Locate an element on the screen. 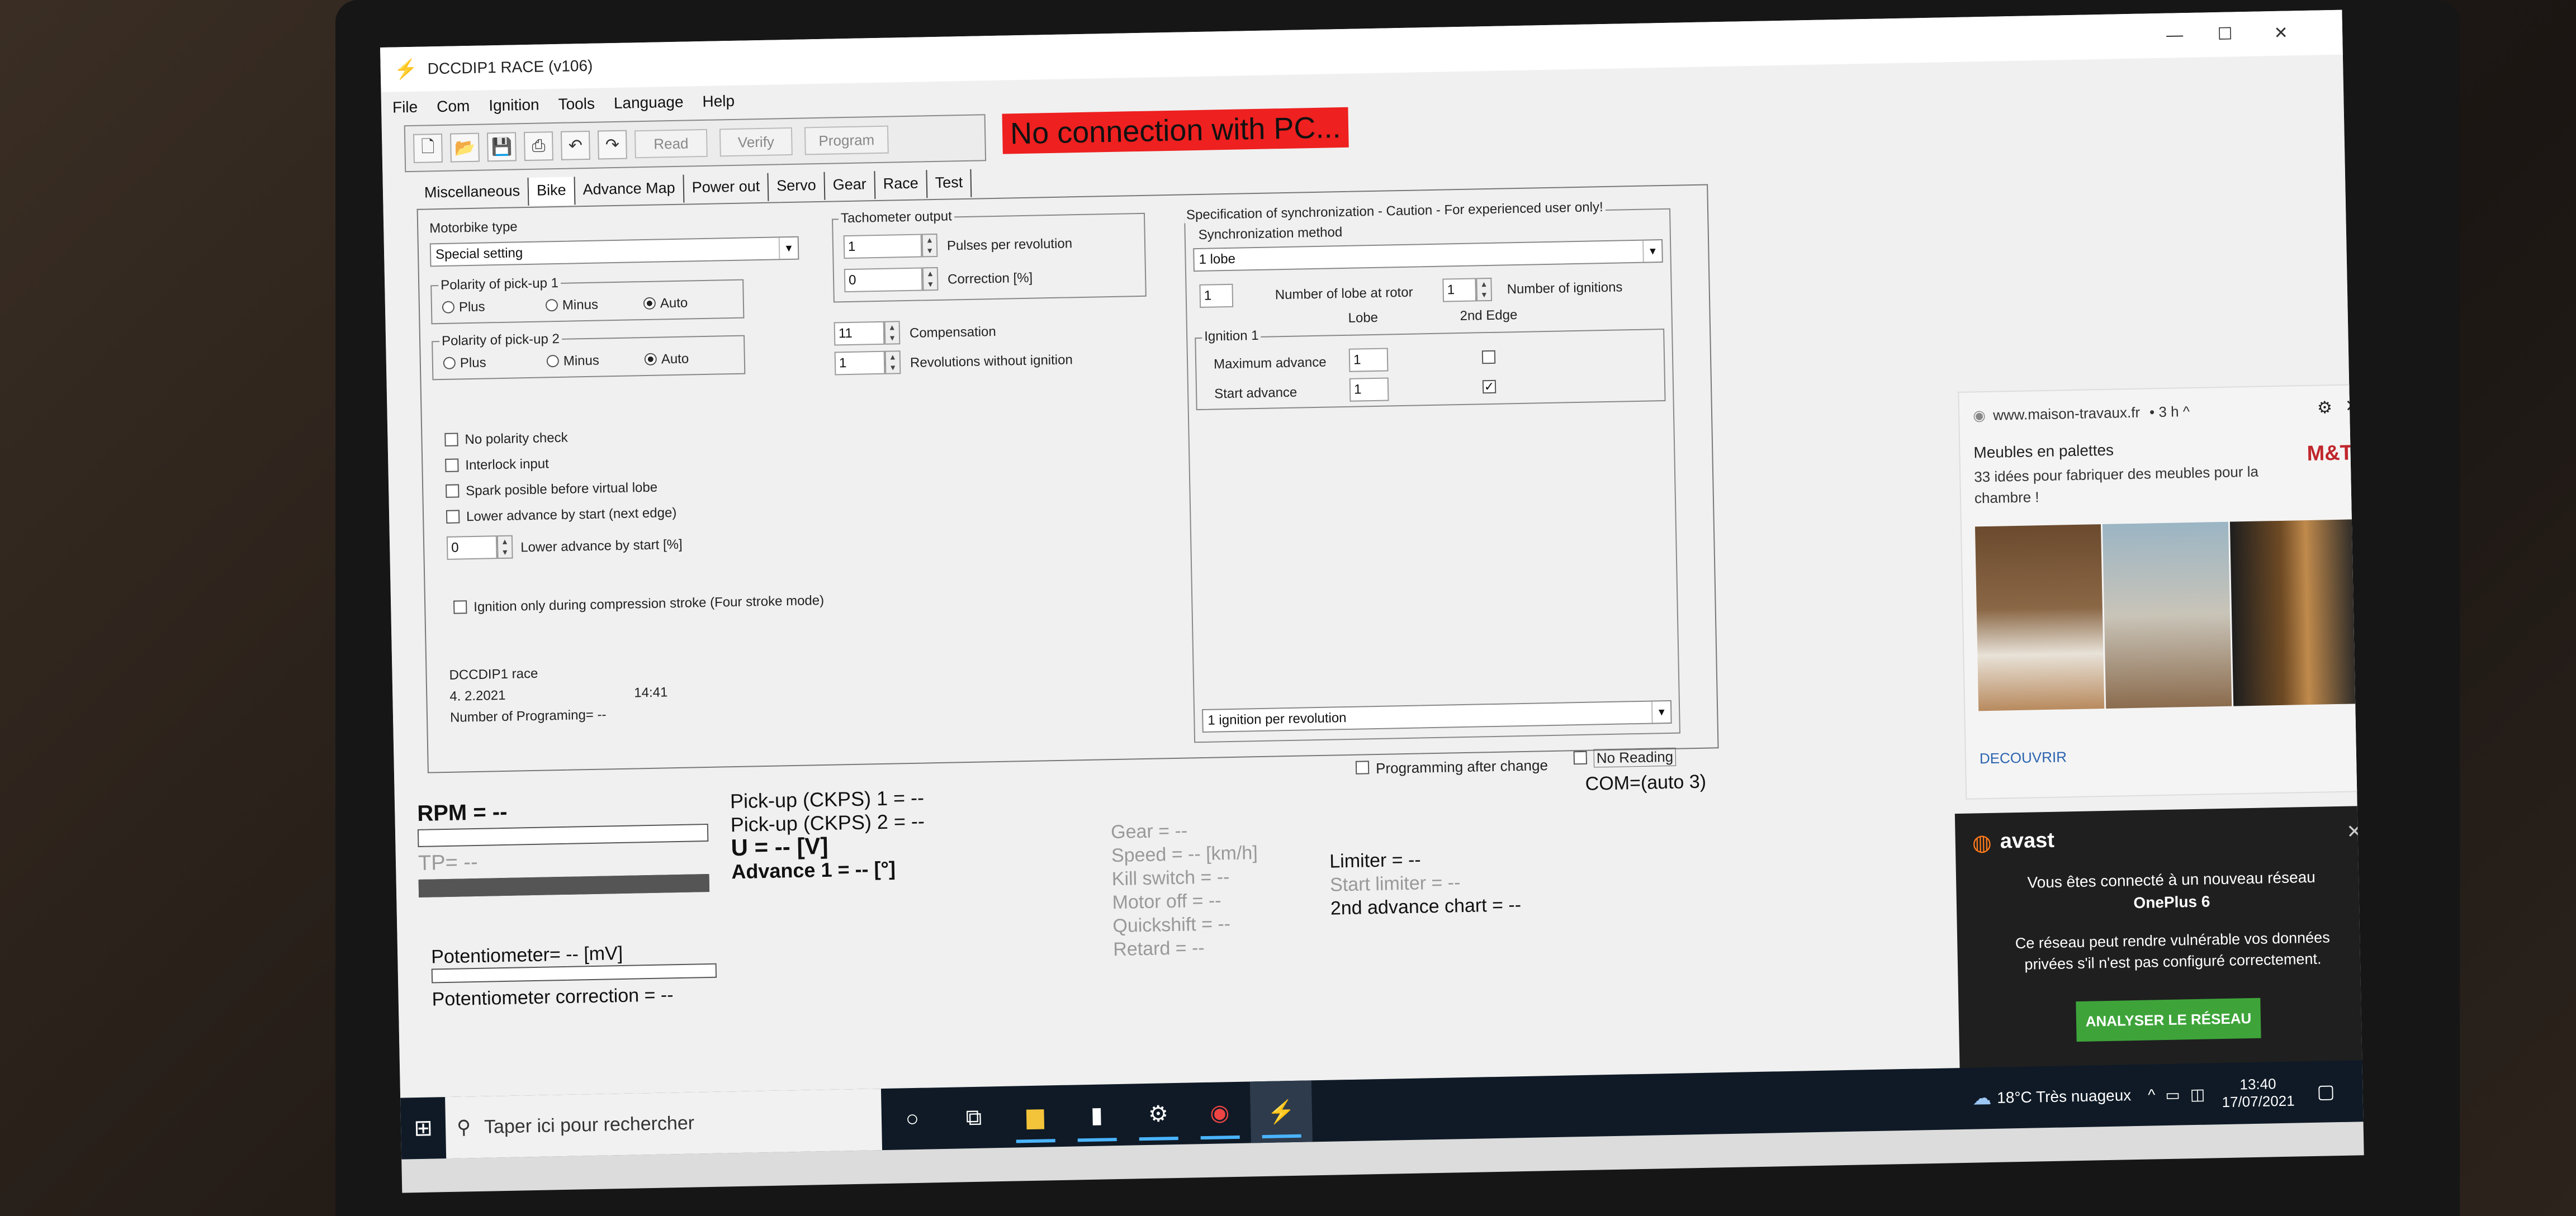  menu-language: Language is located at coordinates (649, 103).